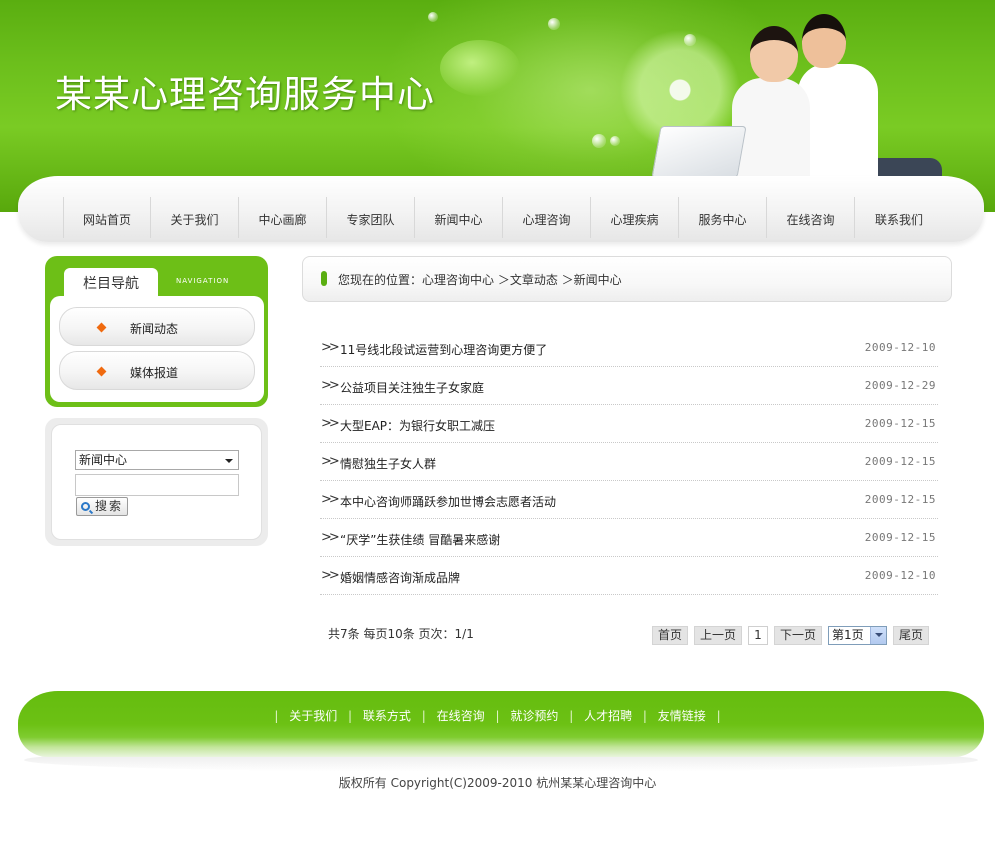  Describe the element at coordinates (203, 281) in the screenshot. I see `sidebar-tab-subtitle: NAVIGATION` at that location.